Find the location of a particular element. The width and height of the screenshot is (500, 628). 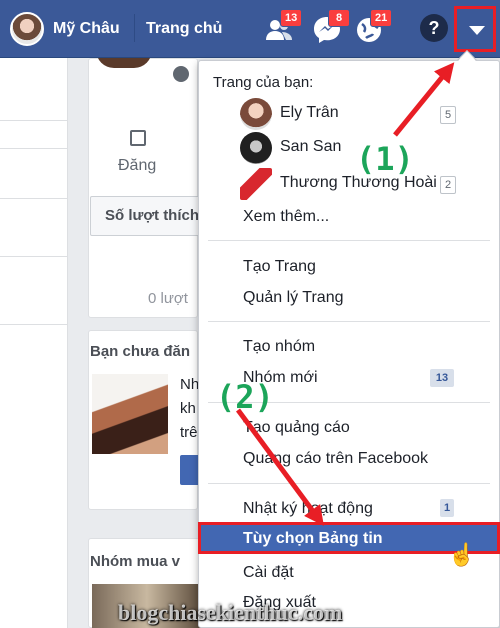

hand-cursor-icon: ☝ is located at coordinates (462, 554).